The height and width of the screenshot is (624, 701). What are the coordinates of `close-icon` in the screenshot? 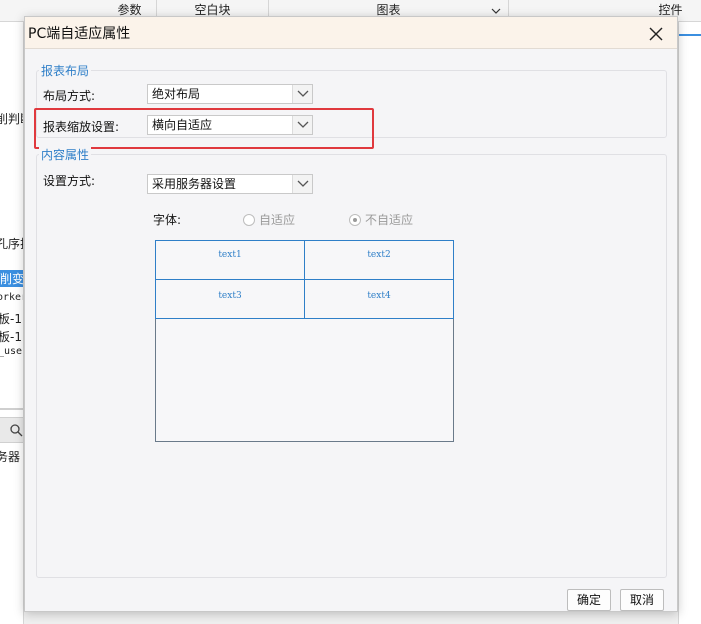 It's located at (656, 34).